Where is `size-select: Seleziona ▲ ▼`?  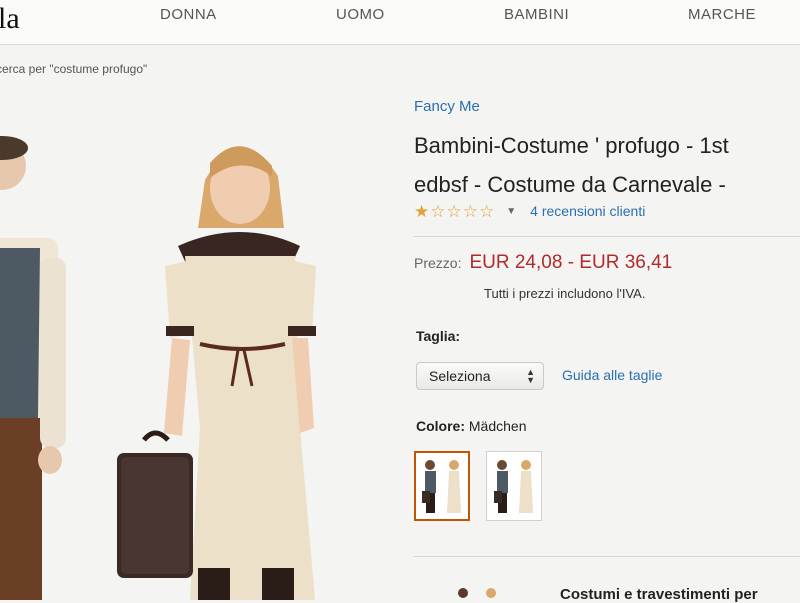 size-select: Seleziona ▲ ▼ is located at coordinates (480, 376).